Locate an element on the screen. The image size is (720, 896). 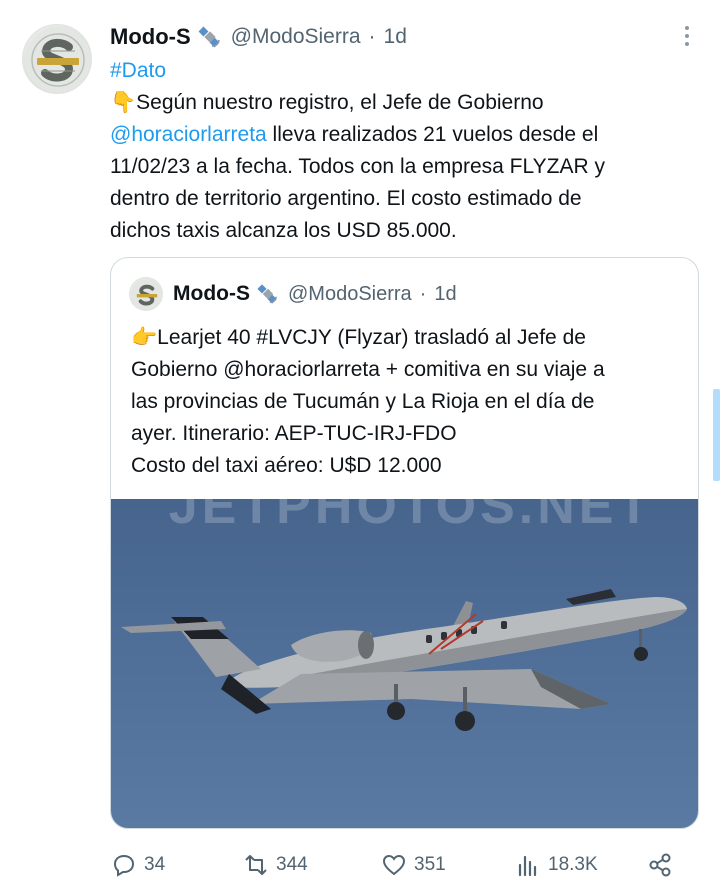
scrollbar is located at coordinates (716, 435).